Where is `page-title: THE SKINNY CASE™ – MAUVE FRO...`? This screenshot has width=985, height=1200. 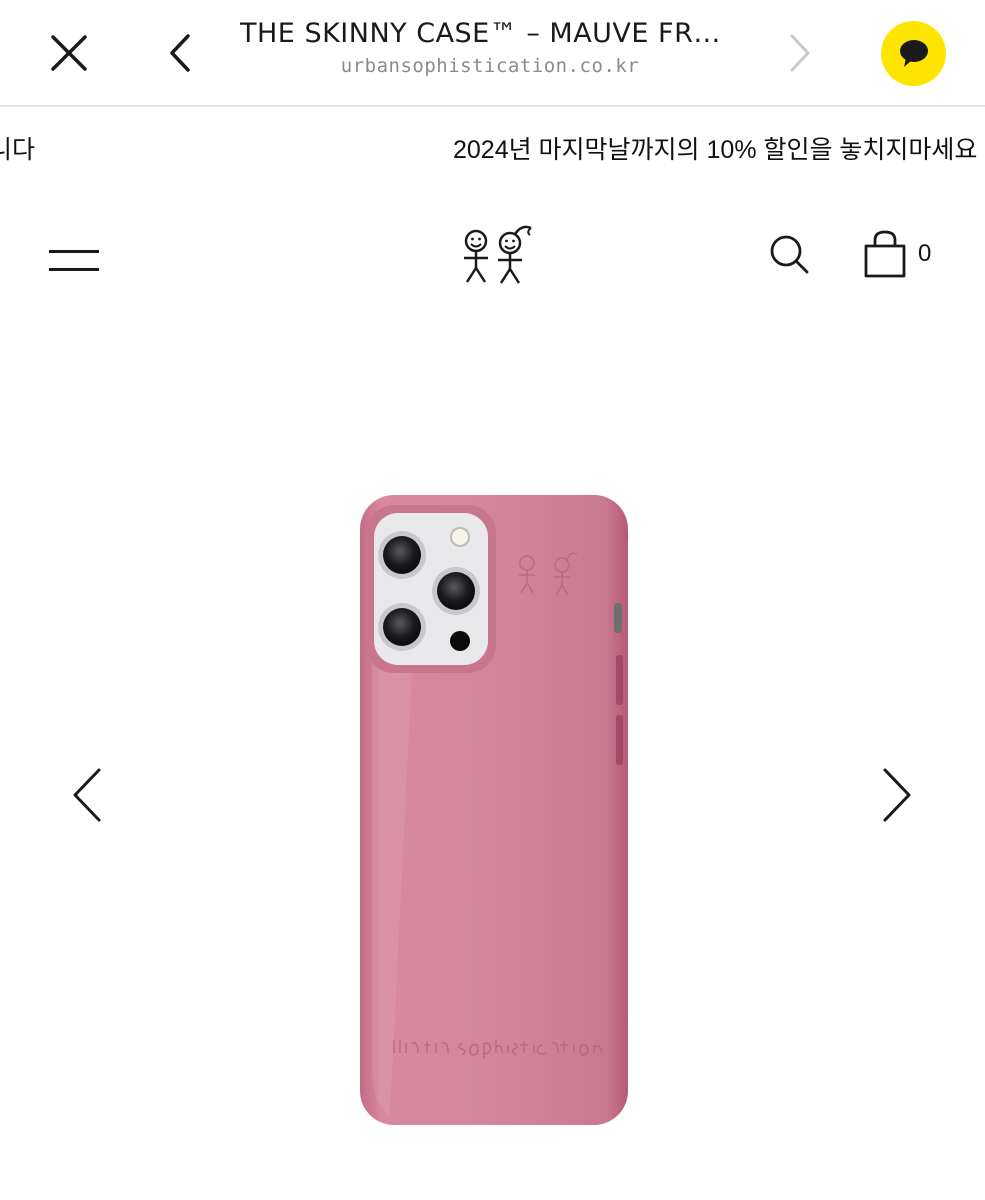
page-title: THE SKINNY CASE™ – MAUVE FRO... is located at coordinates (490, 33).